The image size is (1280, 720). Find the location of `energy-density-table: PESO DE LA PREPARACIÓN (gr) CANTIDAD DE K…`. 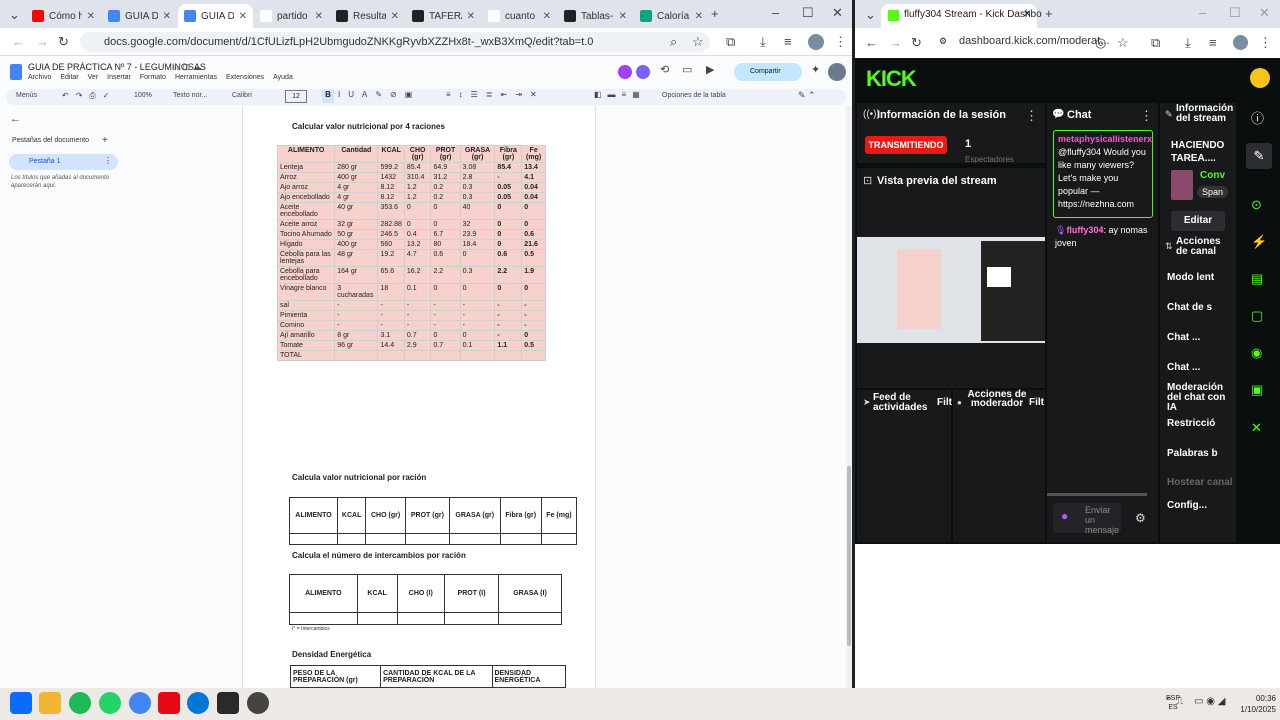

energy-density-table: PESO DE LA PREPARACIÓN (gr) CANTIDAD DE K… is located at coordinates (427, 676).